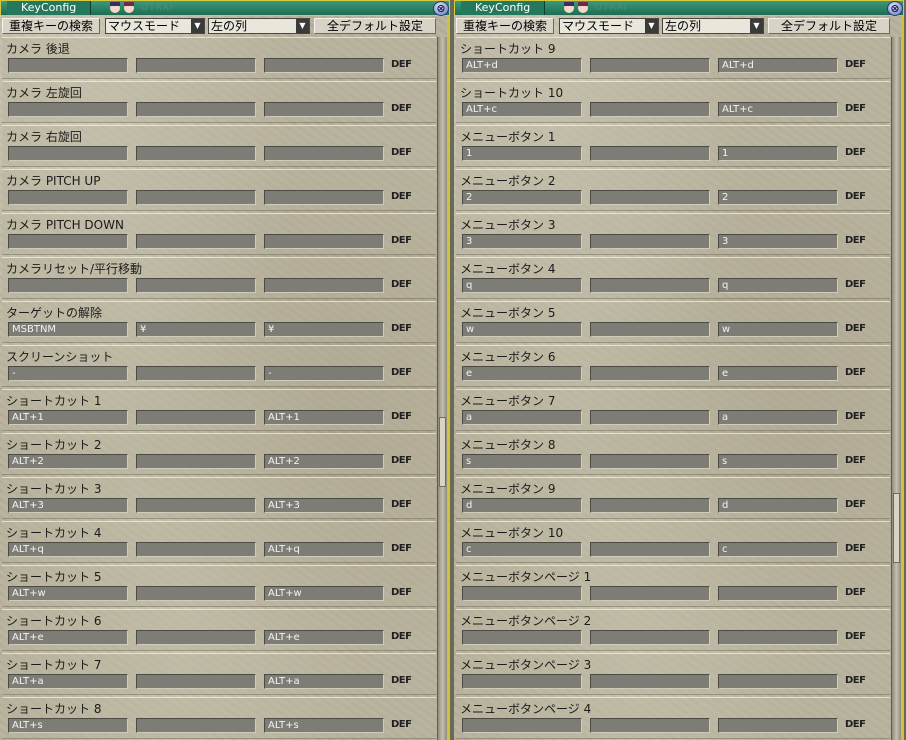  What do you see at coordinates (68, 461) in the screenshot?
I see `key-field-1: ALT+2` at bounding box center [68, 461].